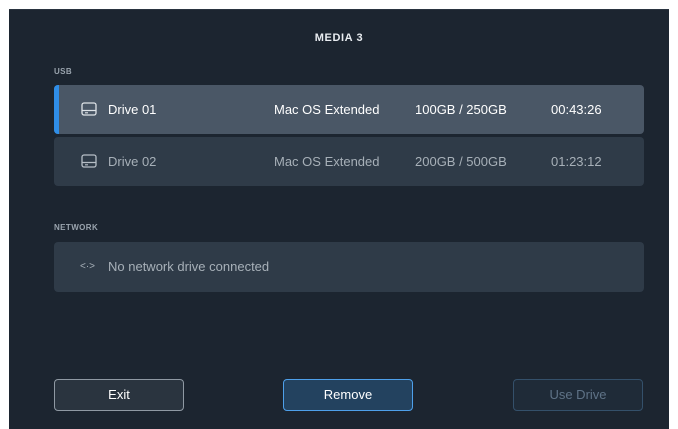  I want to click on network-drive-row: <·> No network drive connected, so click(349, 267).